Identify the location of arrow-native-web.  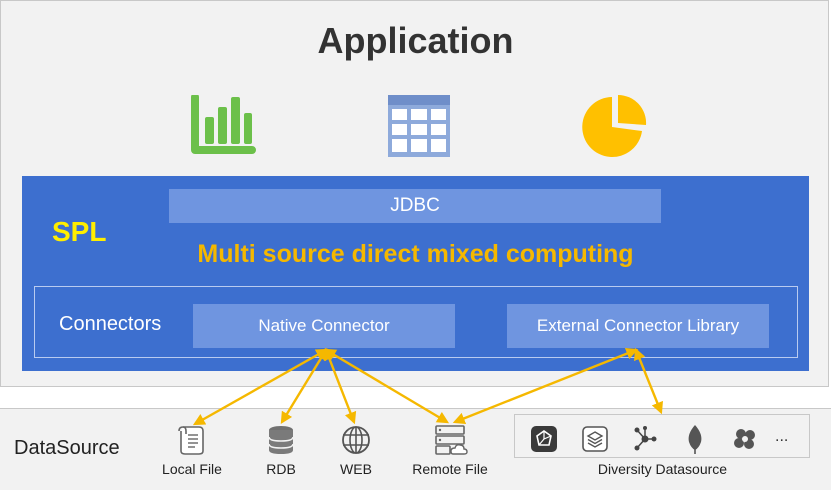
(340, 386).